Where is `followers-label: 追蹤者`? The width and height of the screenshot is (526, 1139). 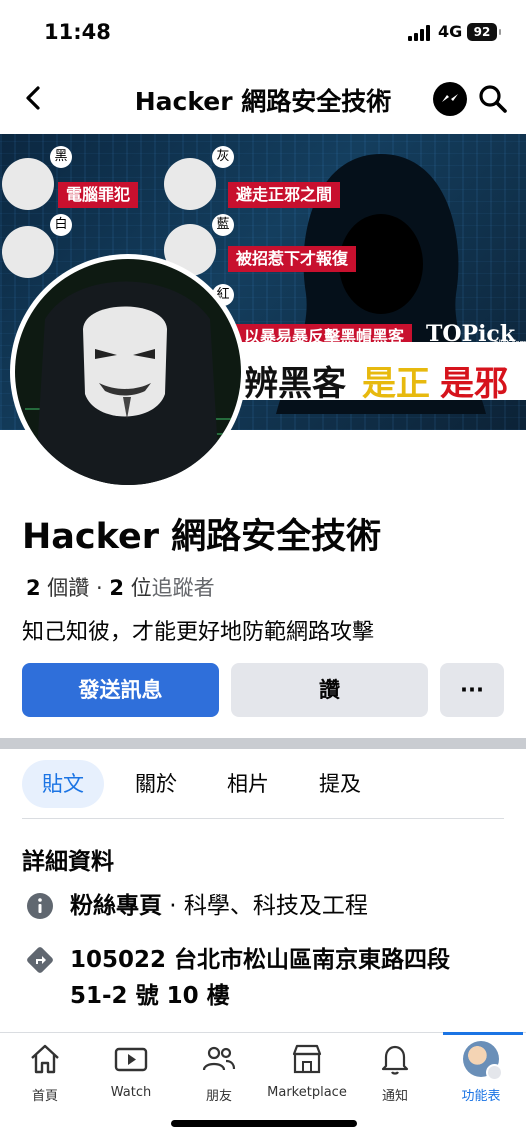
followers-label: 追蹤者 is located at coordinates (183, 588).